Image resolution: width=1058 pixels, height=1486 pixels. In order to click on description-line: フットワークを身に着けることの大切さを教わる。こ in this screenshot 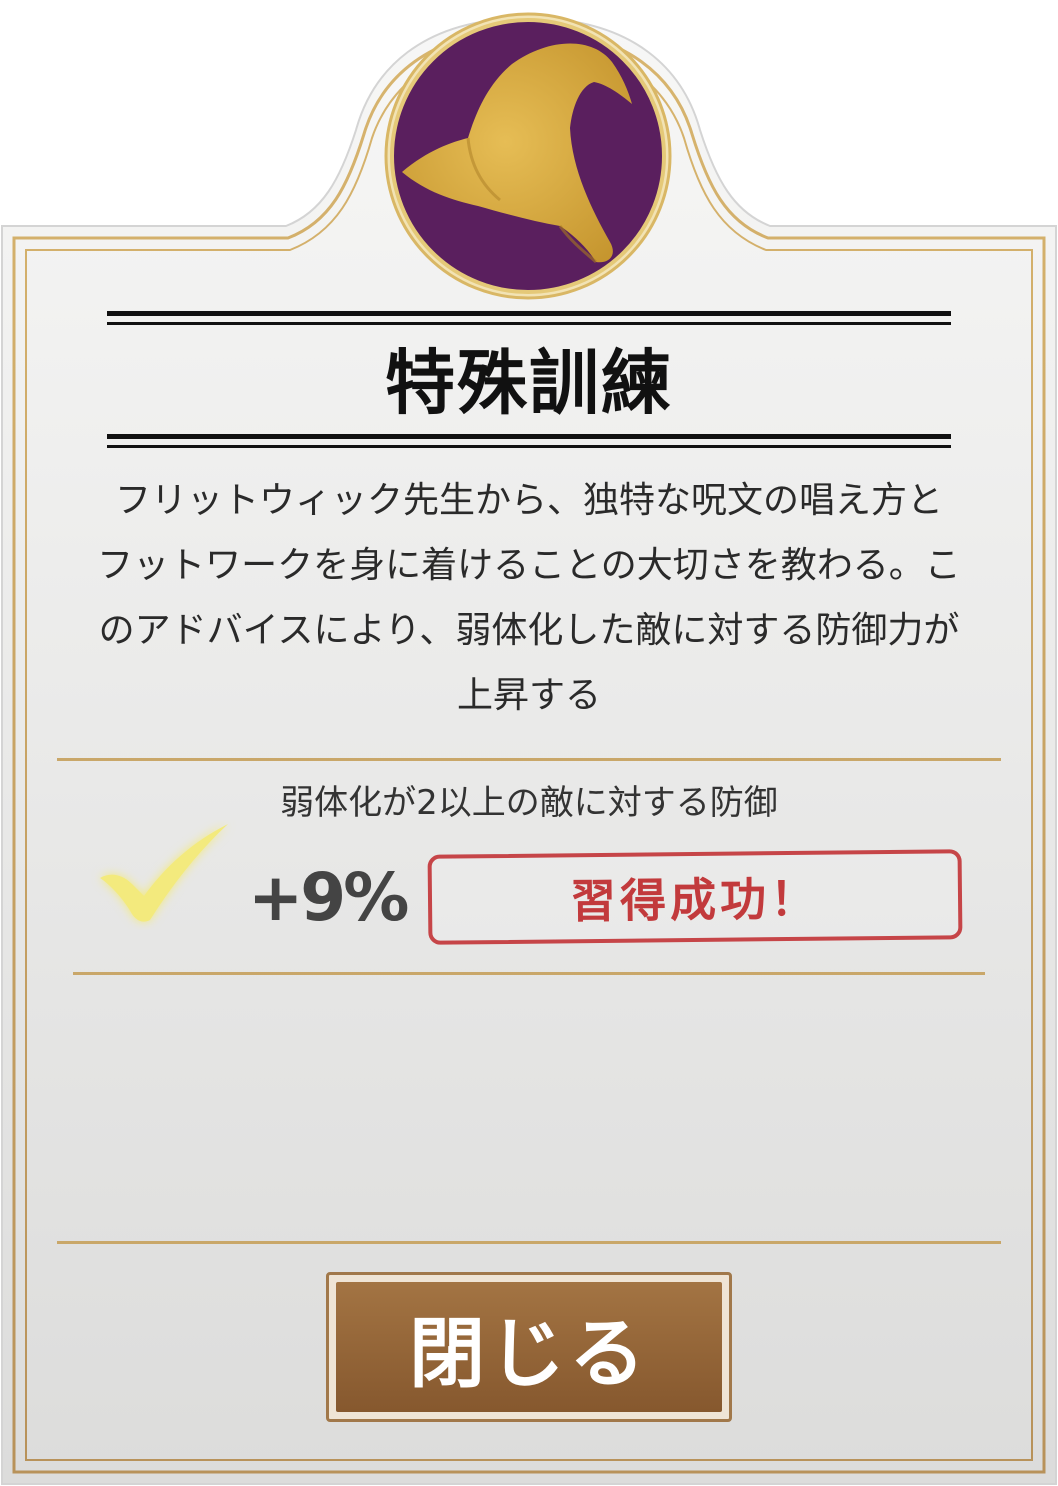, I will do `click(529, 565)`.